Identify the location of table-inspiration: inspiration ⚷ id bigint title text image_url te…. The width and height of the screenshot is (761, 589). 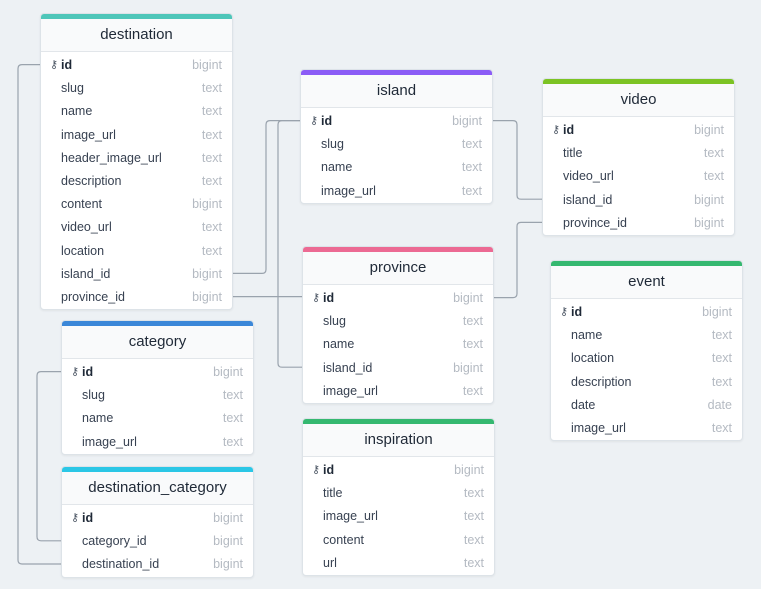
(398, 497).